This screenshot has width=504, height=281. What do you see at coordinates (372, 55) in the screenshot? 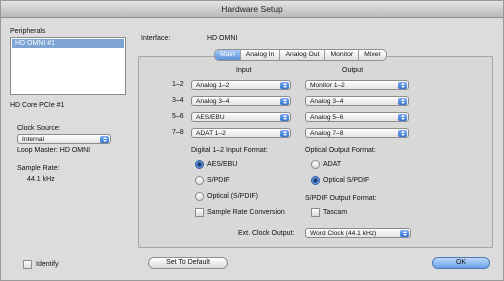
I see `tab-mixer: Mixer` at bounding box center [372, 55].